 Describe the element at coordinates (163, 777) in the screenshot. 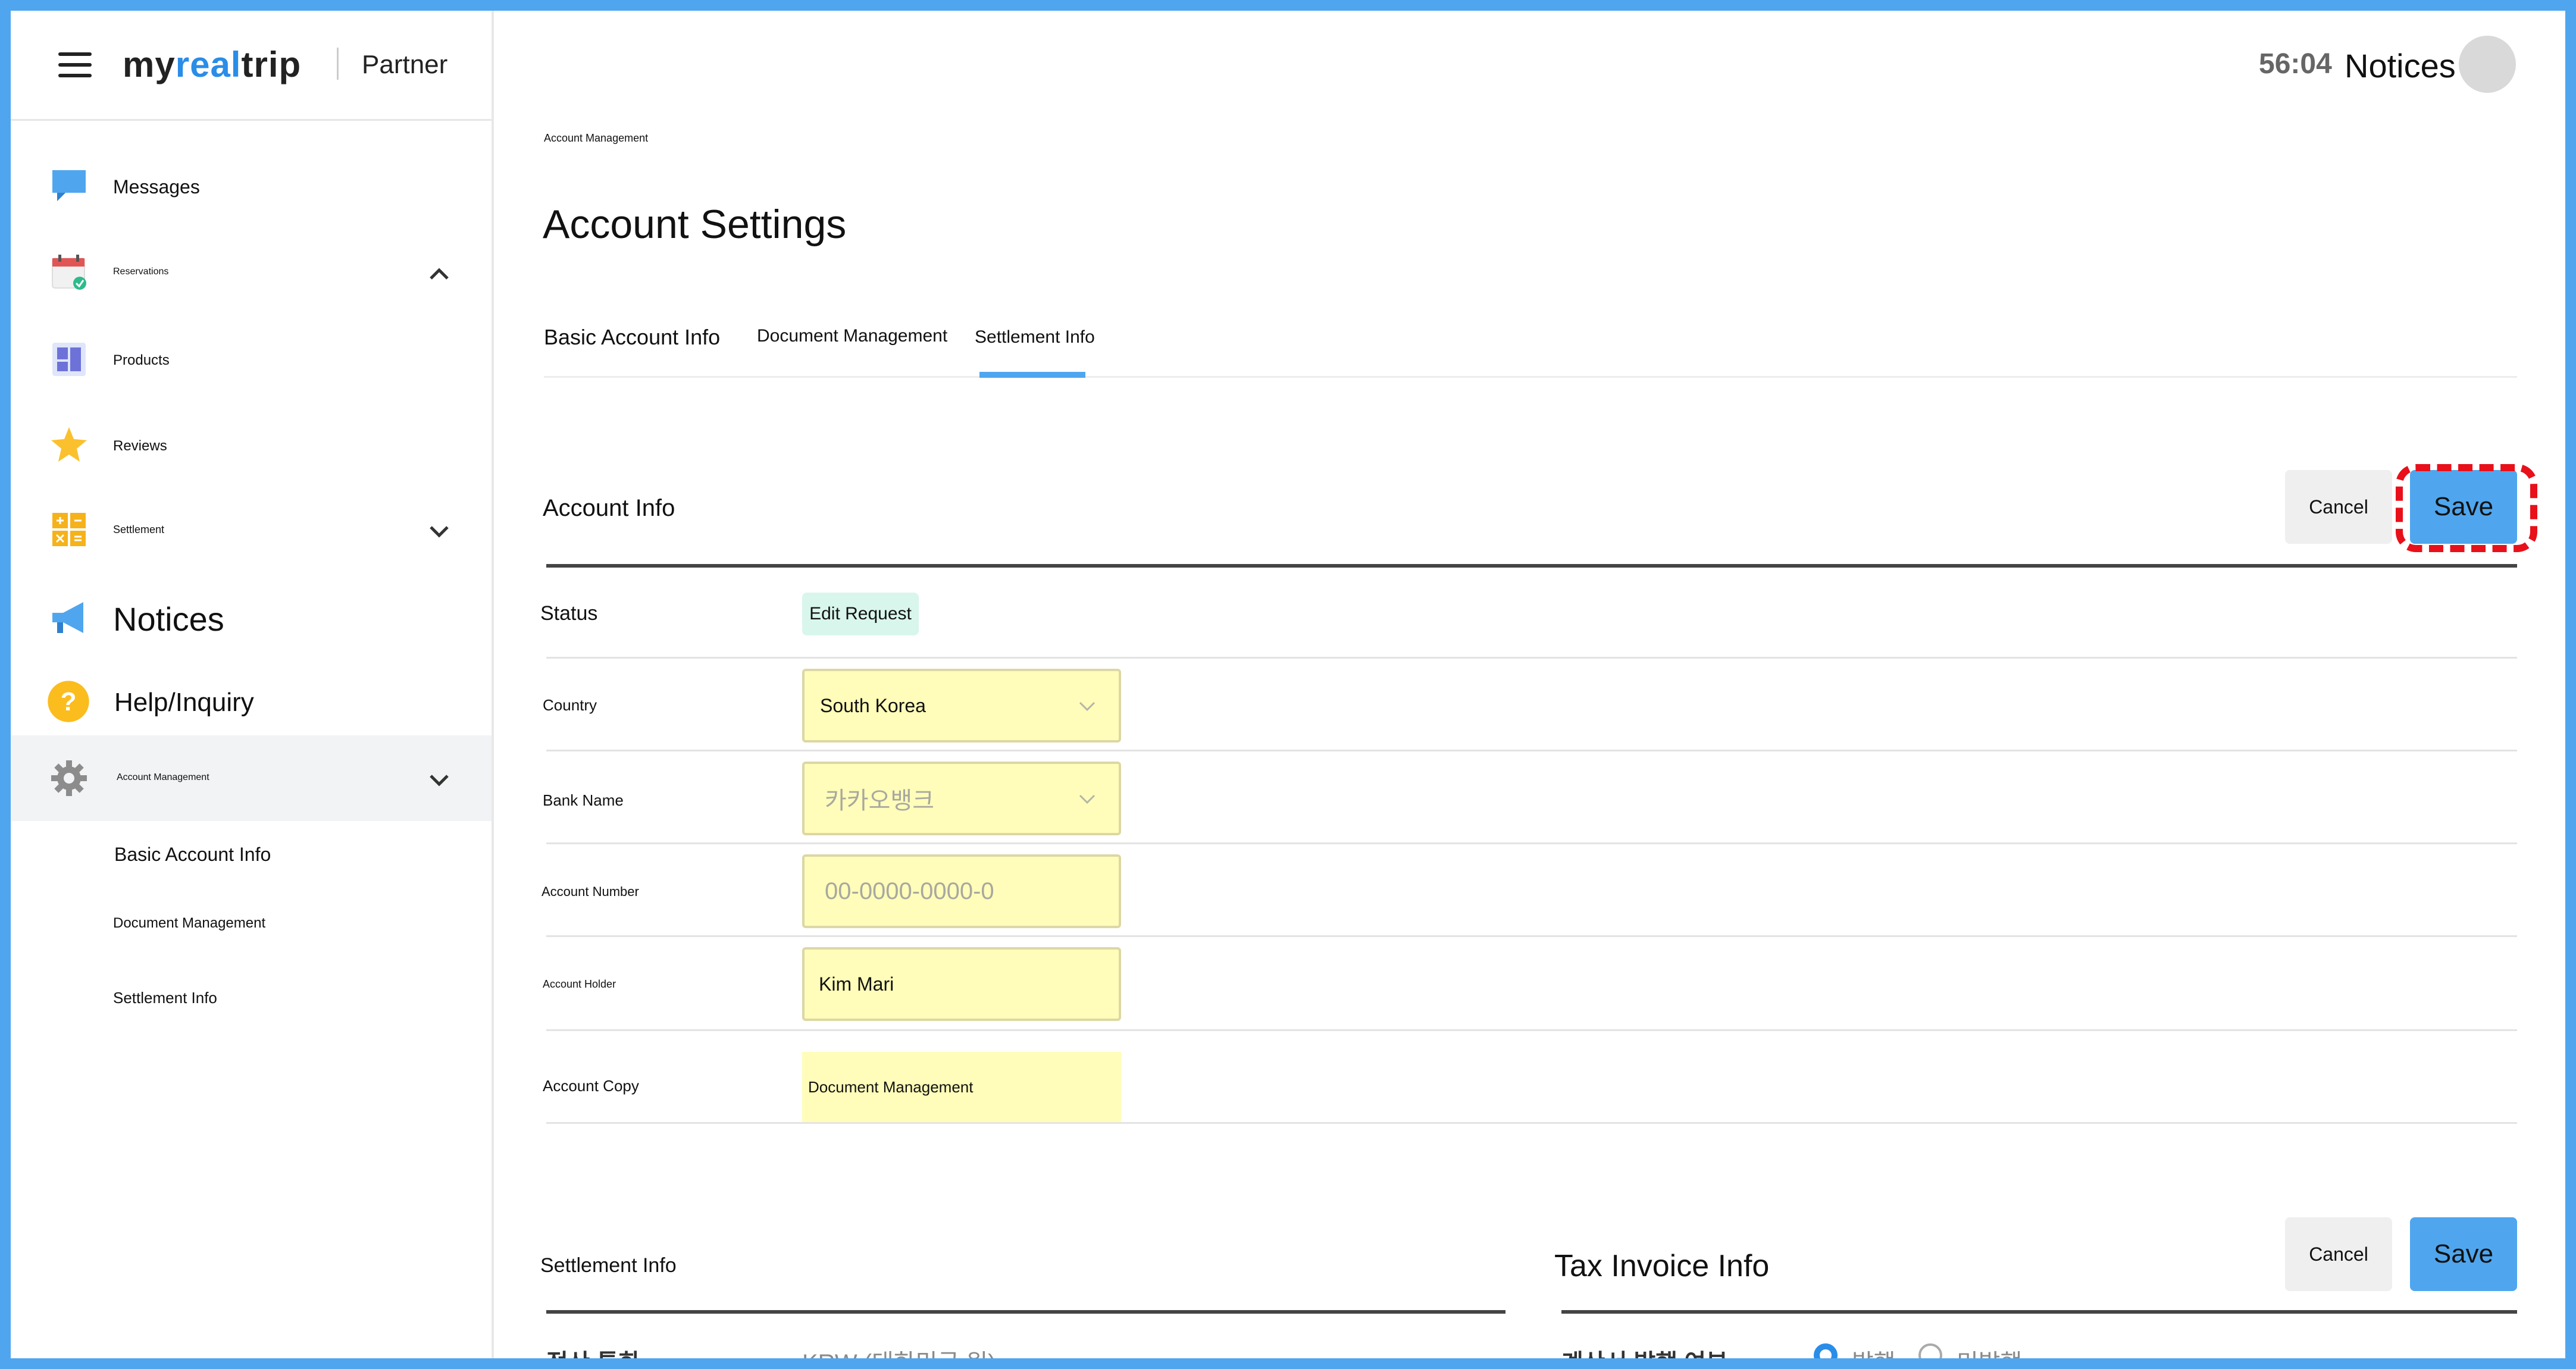

I see `sidebar-item-label: Account Management` at that location.